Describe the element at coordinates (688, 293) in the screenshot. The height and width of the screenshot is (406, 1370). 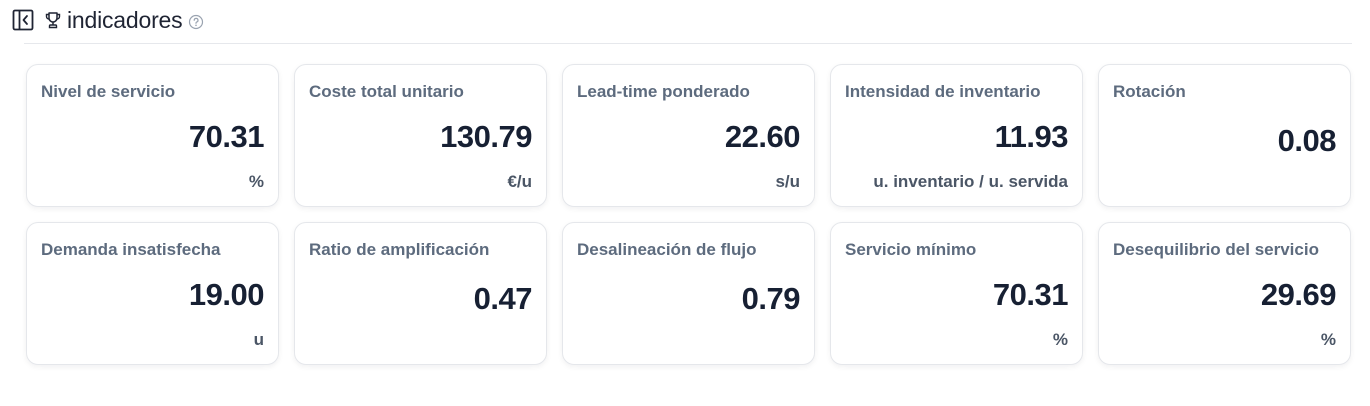
I see `kpi-card-desalineacion-flujo: Desalineación de flujo 0.79` at that location.